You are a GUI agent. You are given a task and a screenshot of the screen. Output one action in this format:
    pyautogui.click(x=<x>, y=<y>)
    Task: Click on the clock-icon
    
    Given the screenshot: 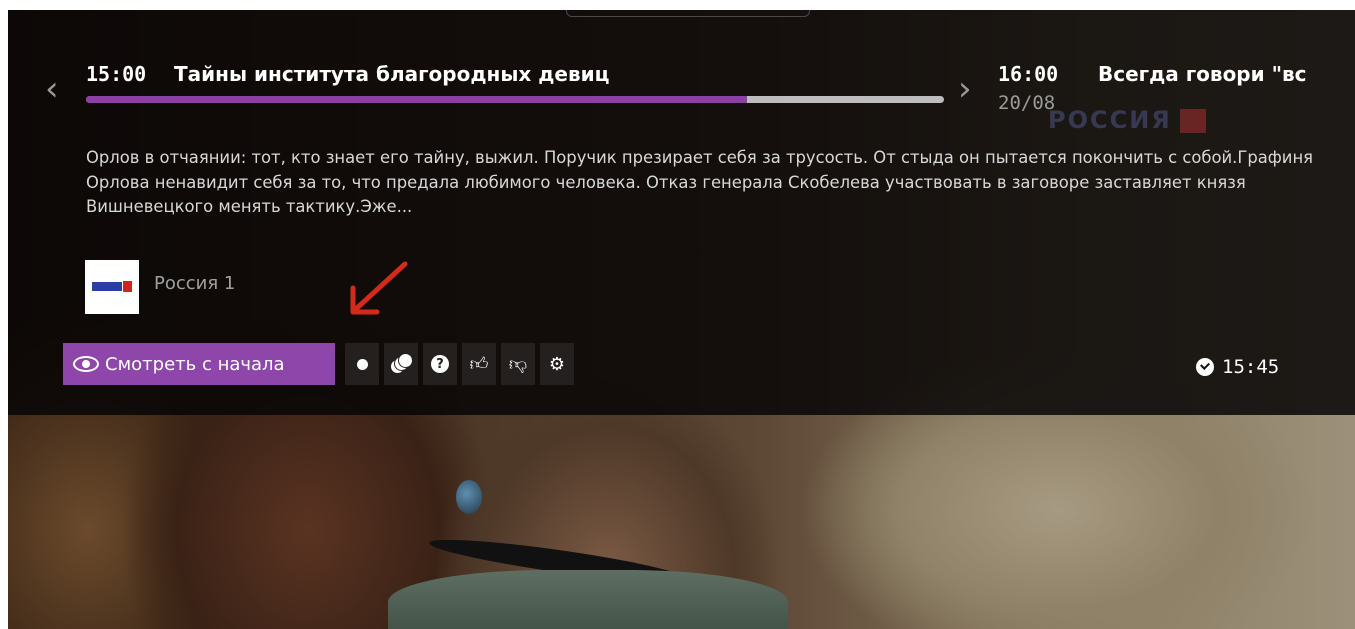 What is the action you would take?
    pyautogui.click(x=1205, y=367)
    